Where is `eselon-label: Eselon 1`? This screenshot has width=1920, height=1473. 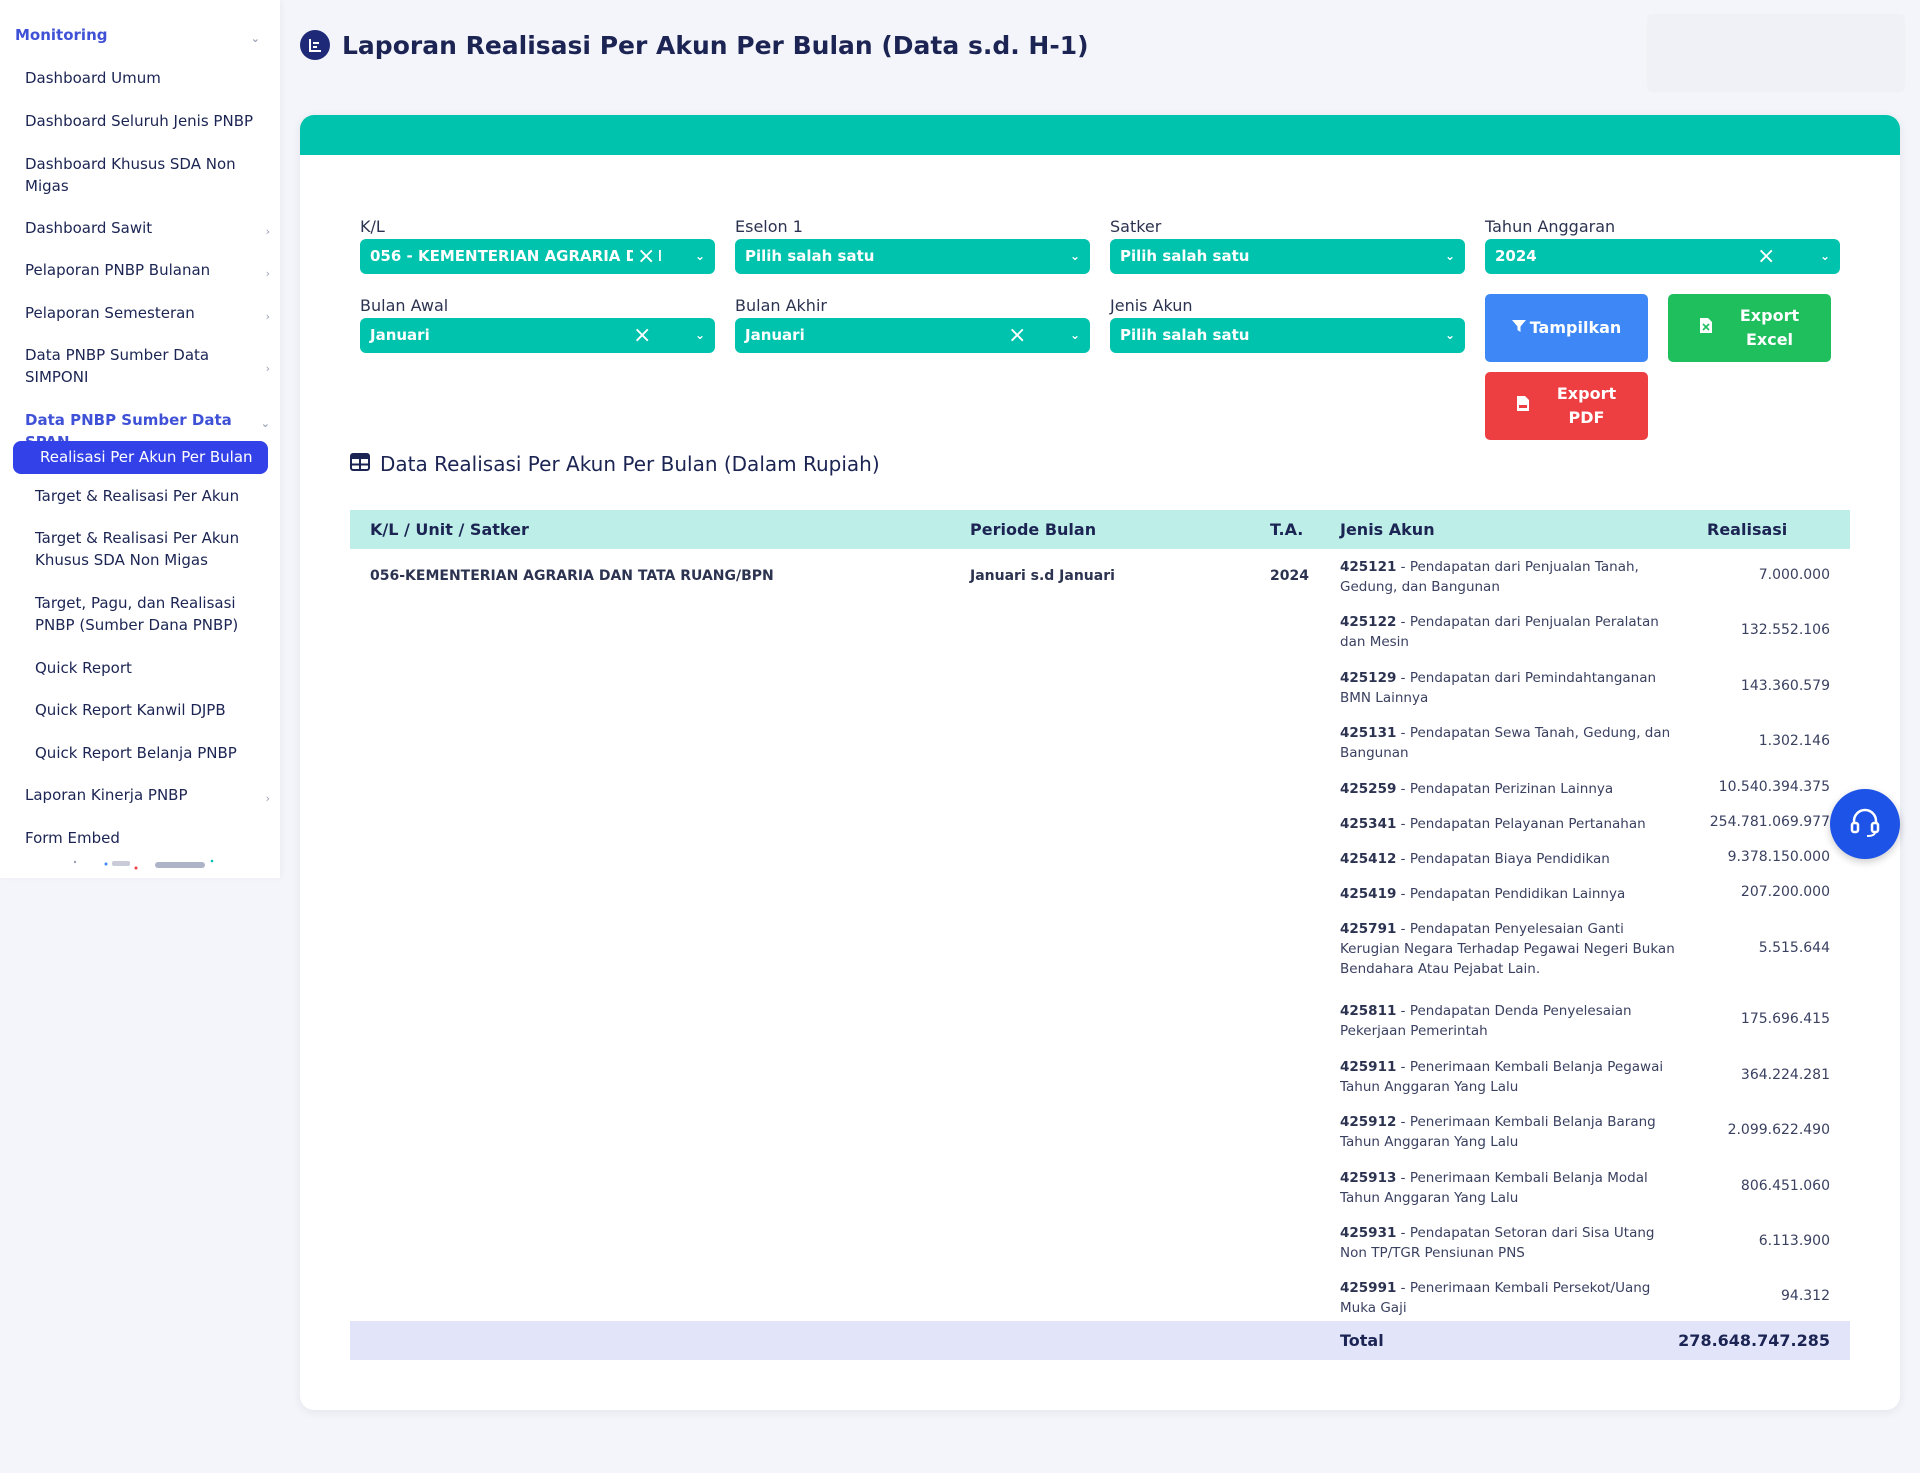
eselon-label: Eselon 1 is located at coordinates (769, 226).